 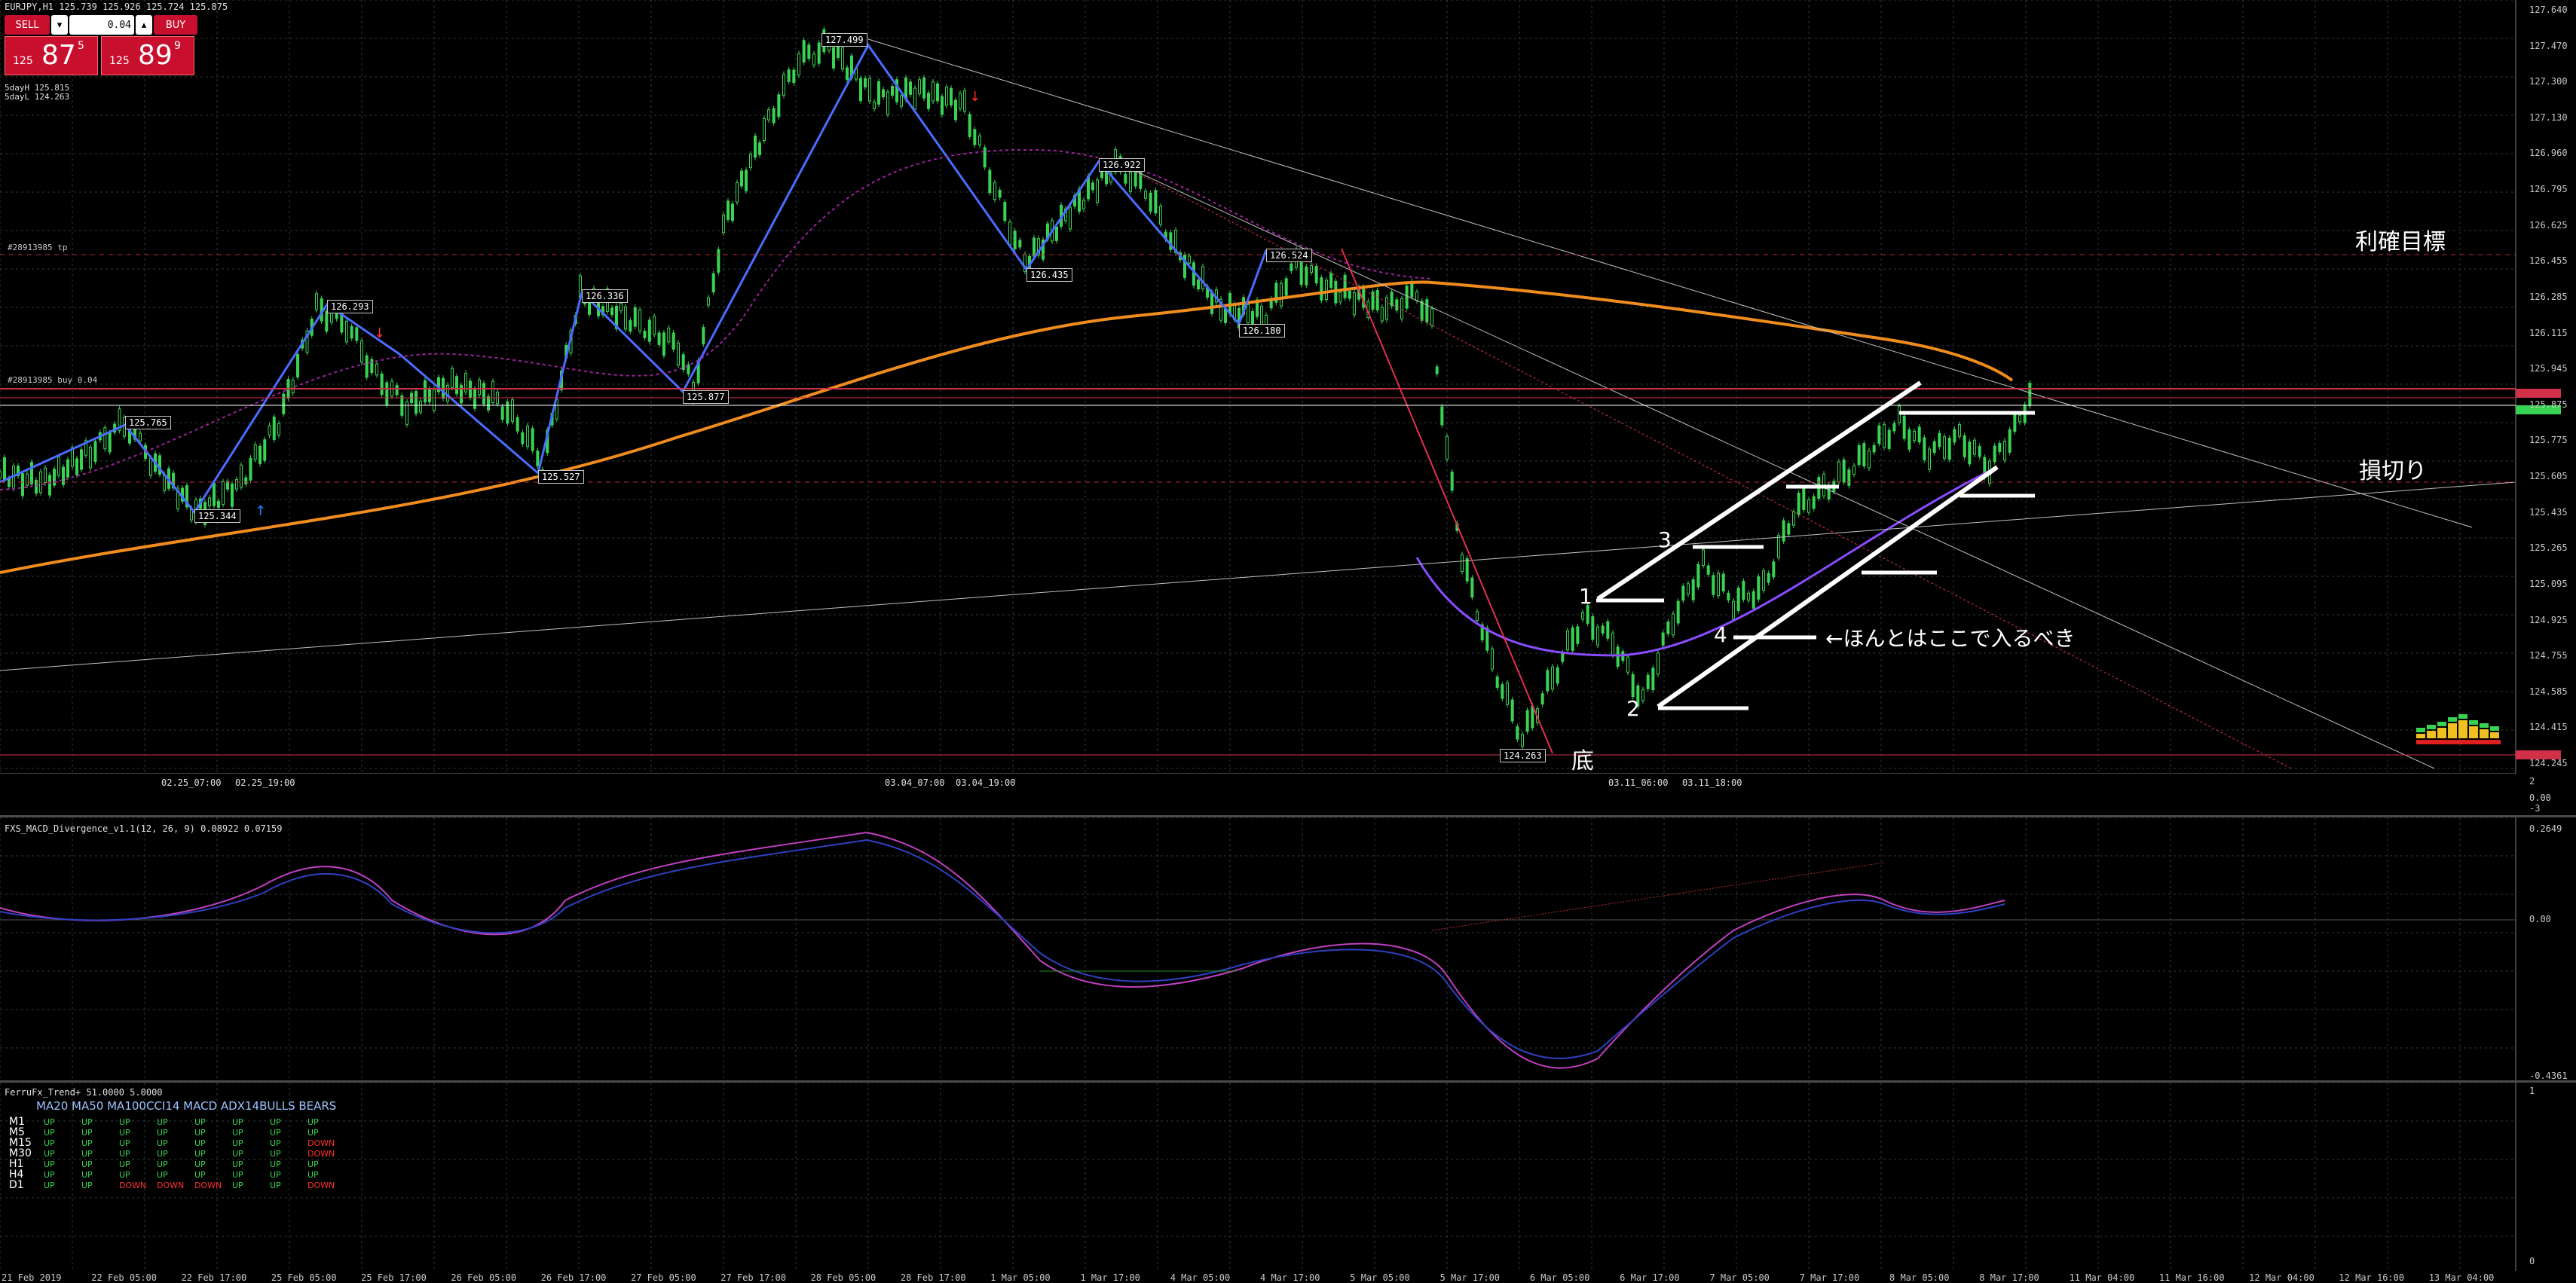 What do you see at coordinates (986, 782) in the screenshot?
I see `time-marker: 03.04_19:00` at bounding box center [986, 782].